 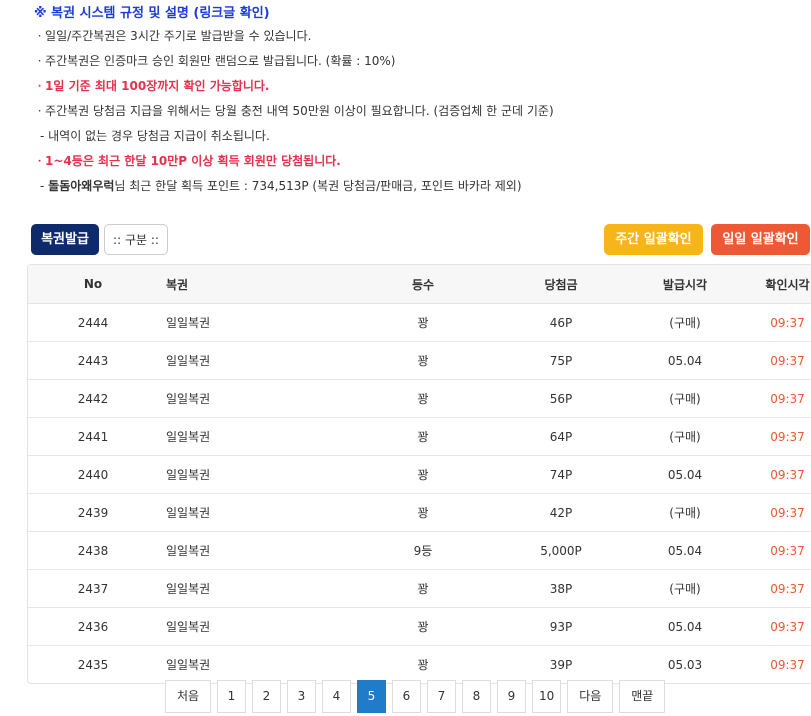 I want to click on page-button-8: 8, so click(x=476, y=696).